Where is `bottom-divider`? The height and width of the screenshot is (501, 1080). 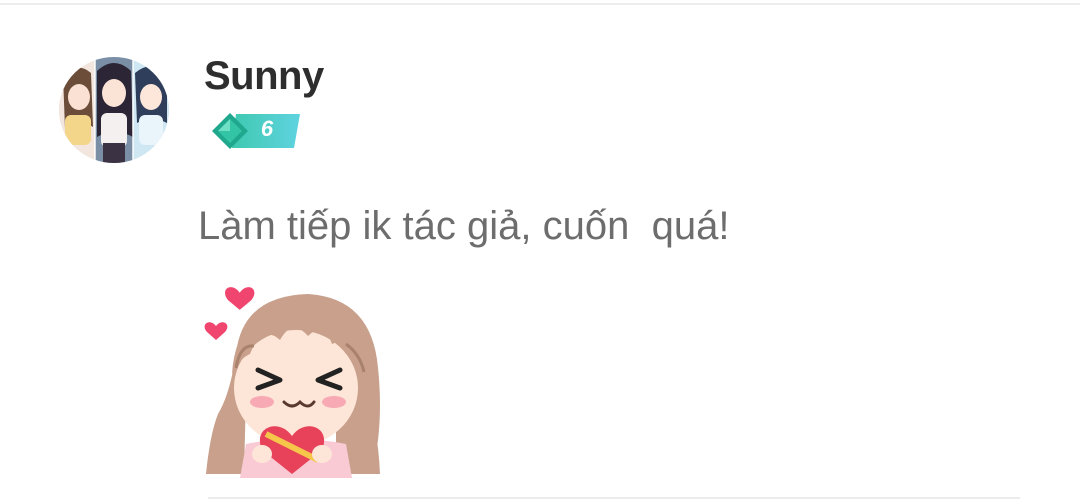 bottom-divider is located at coordinates (614, 498).